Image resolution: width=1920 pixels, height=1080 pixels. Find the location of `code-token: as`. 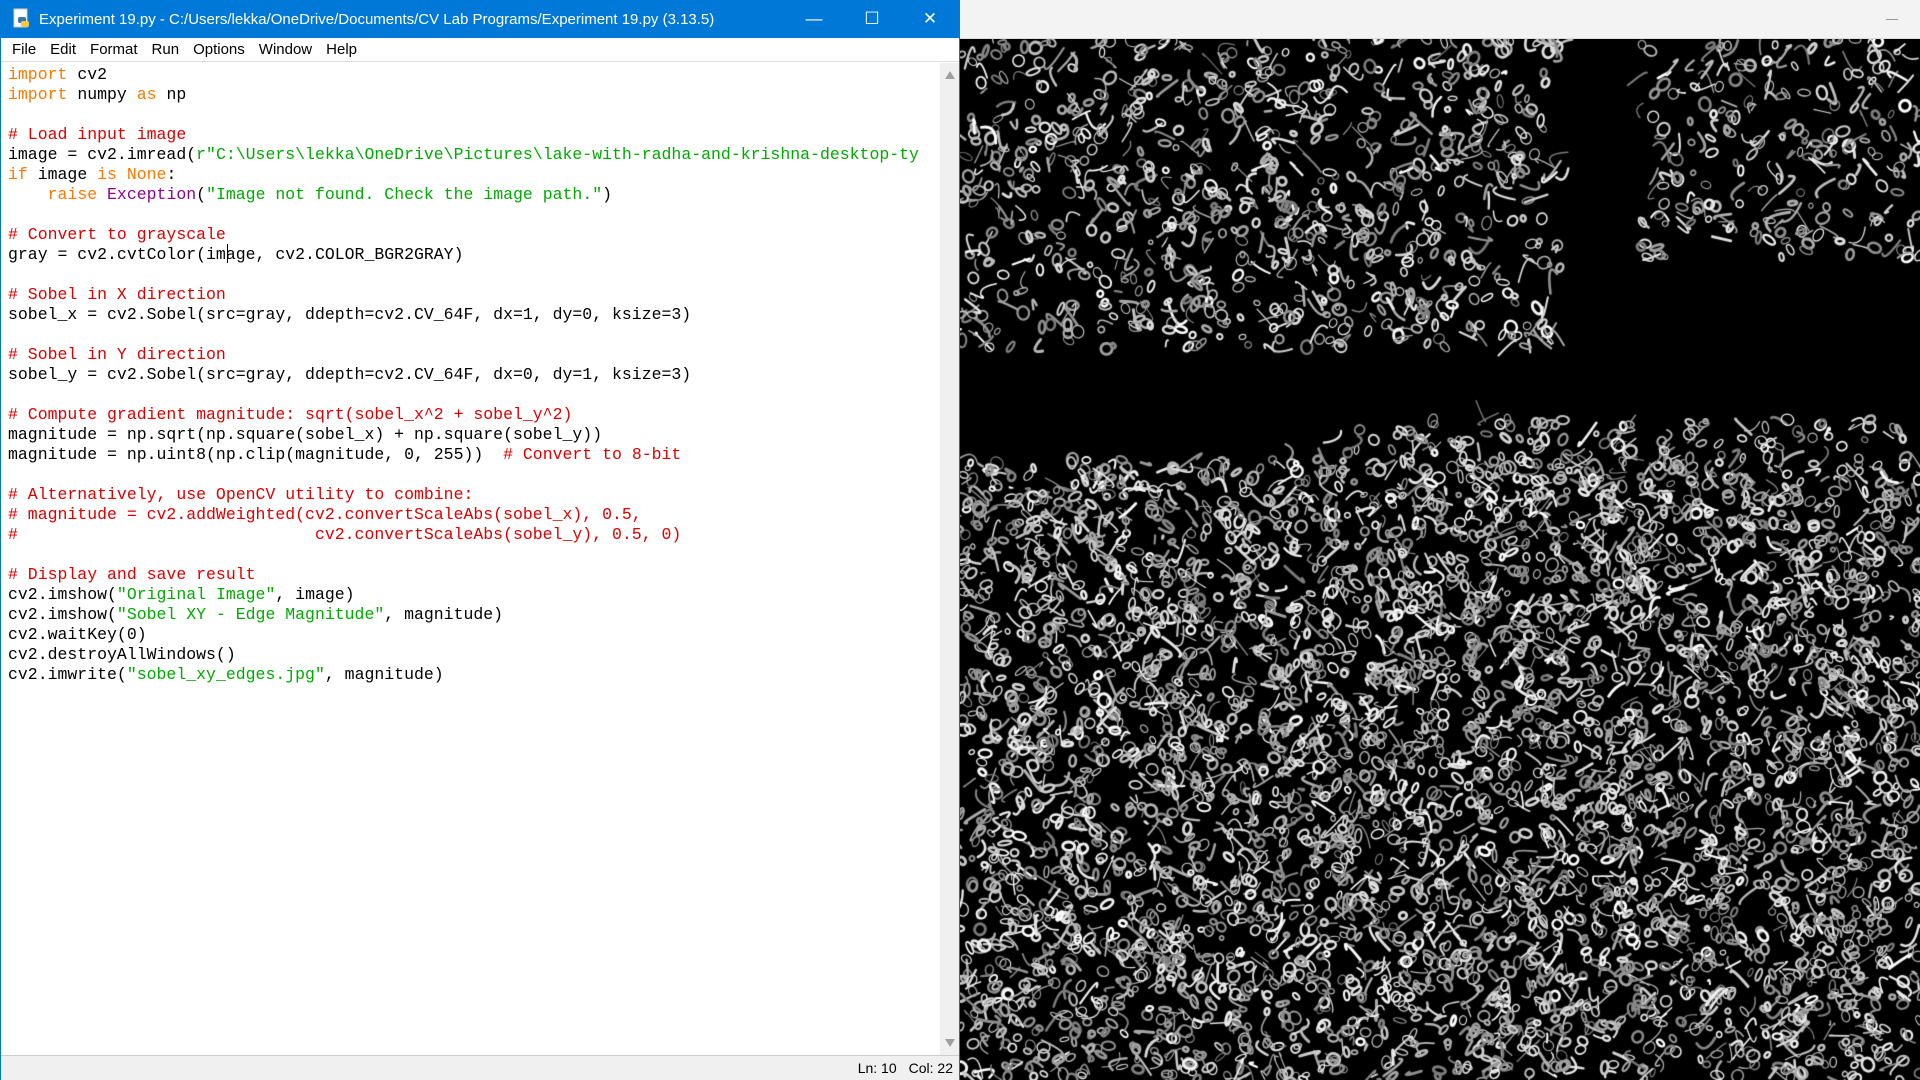

code-token: as is located at coordinates (146, 94).